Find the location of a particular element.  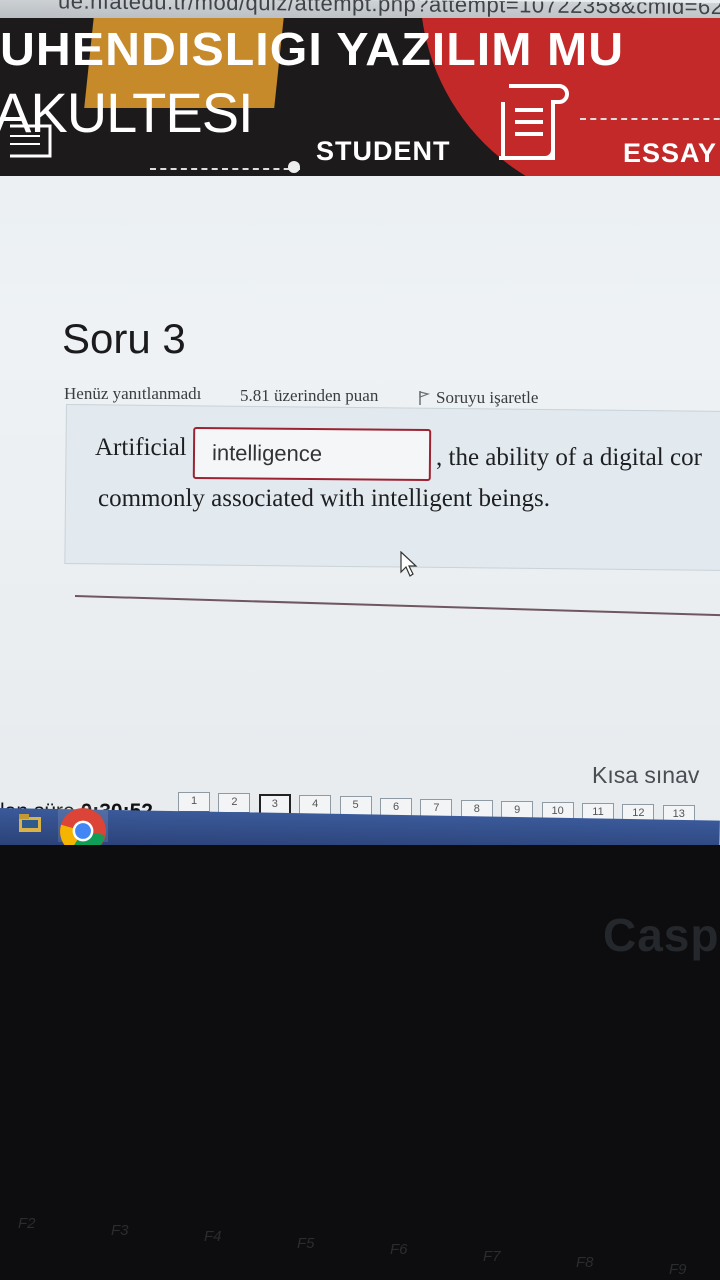

laptop-brand-logo: Casp is located at coordinates (661, 935).